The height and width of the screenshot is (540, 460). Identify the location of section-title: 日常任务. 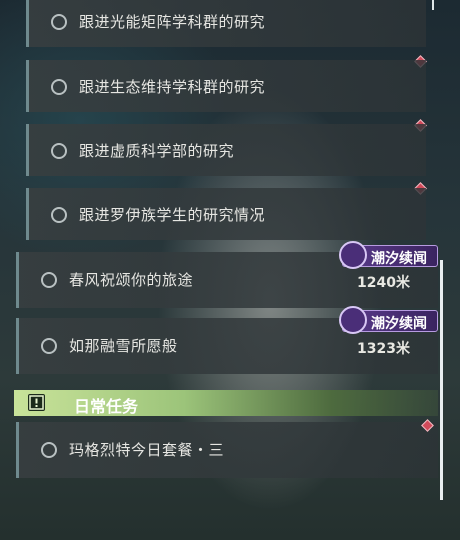
(106, 406).